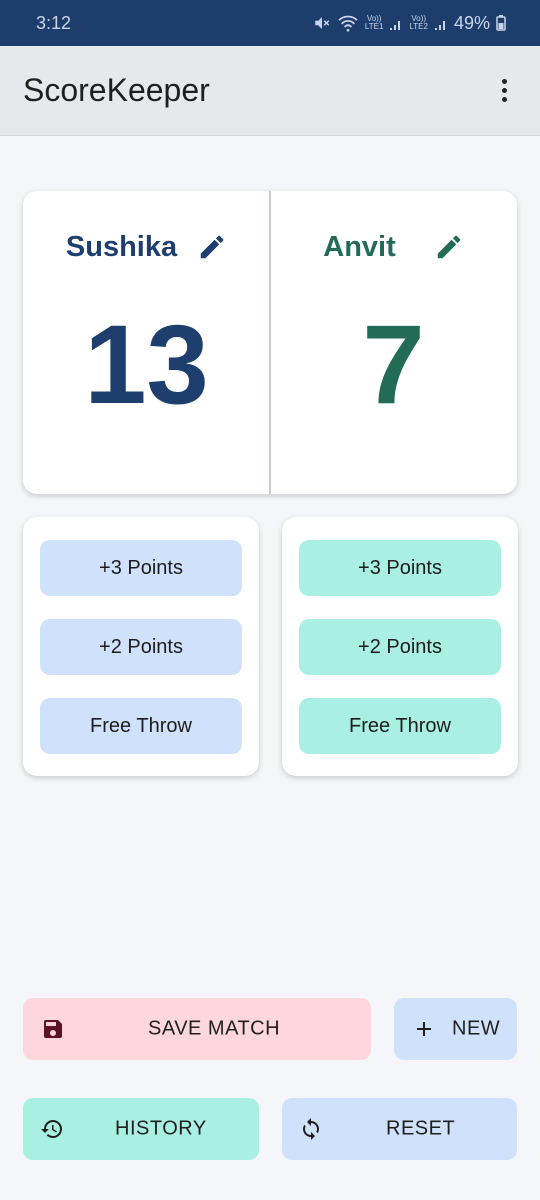 The image size is (540, 1200). What do you see at coordinates (400, 726) in the screenshot?
I see `team-b-free-throw-button: Free Throw` at bounding box center [400, 726].